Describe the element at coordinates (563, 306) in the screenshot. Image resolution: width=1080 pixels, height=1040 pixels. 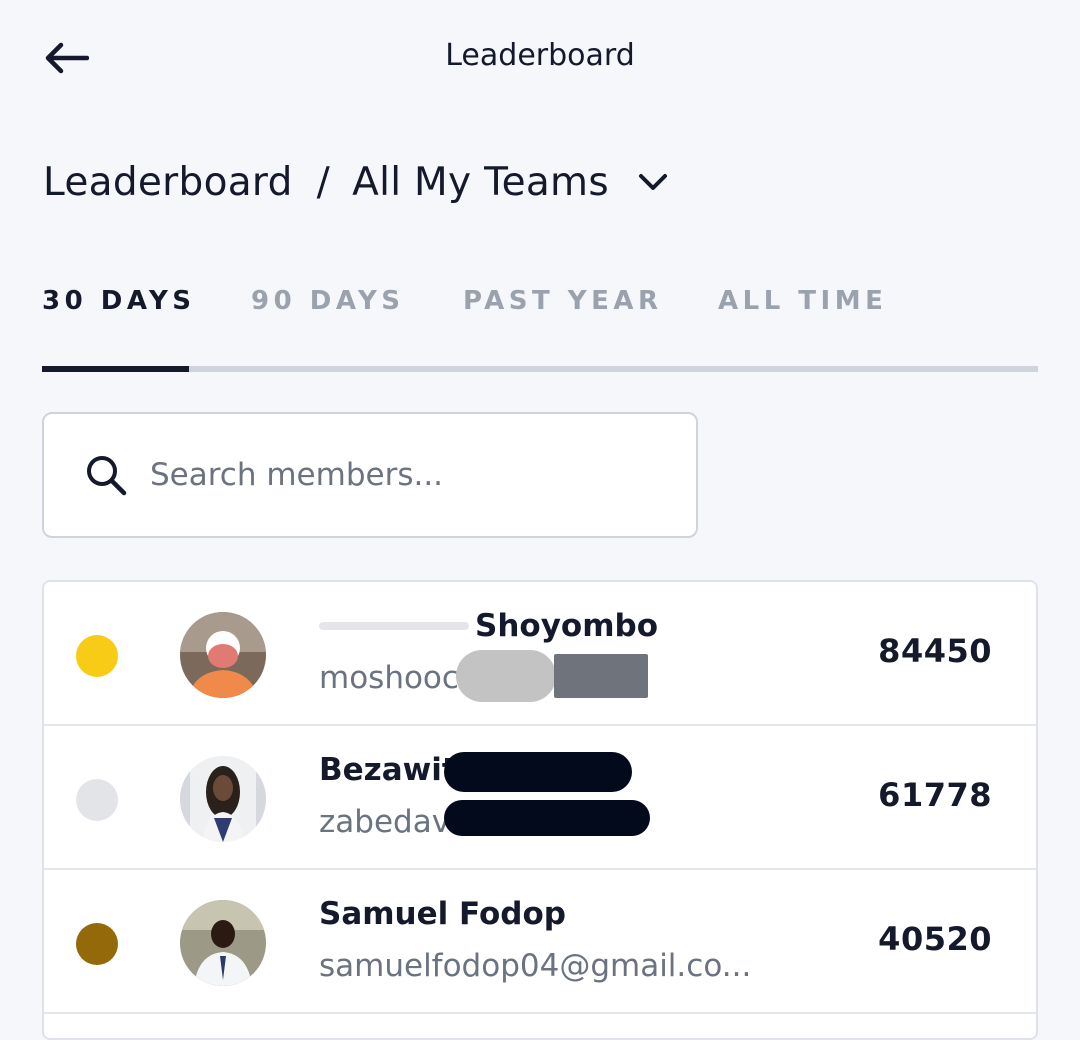
I see `tab-past-year: PAST YEAR` at that location.